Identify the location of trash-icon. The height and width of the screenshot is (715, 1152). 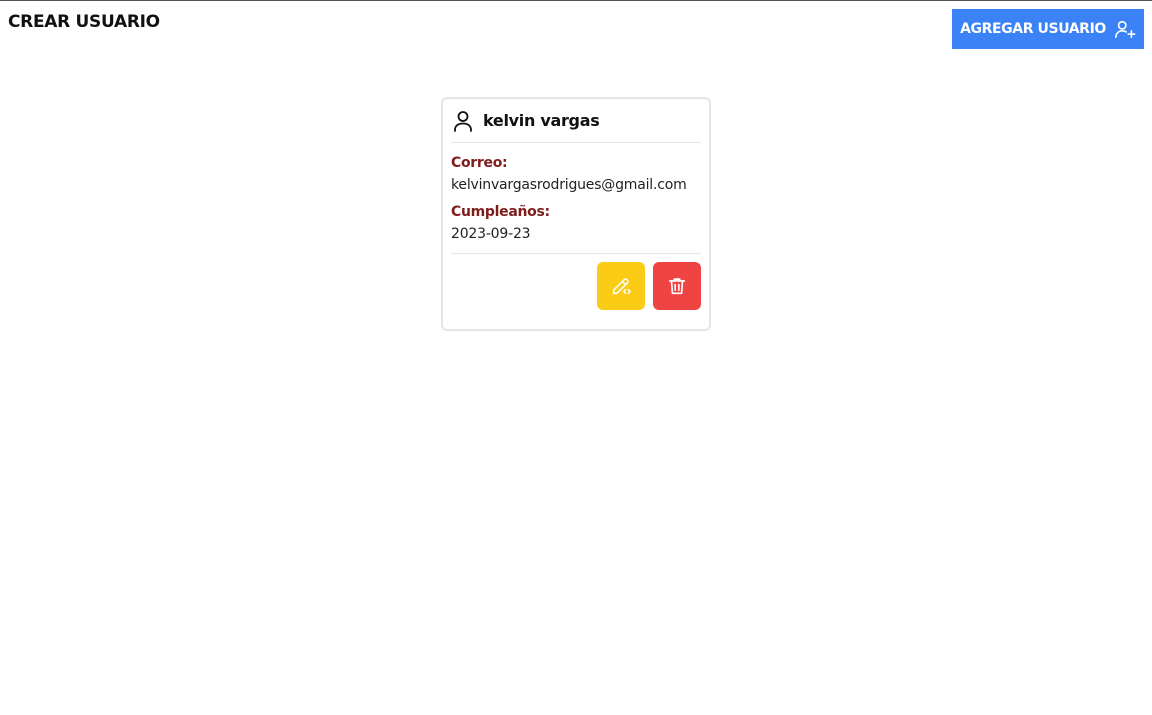
(677, 286).